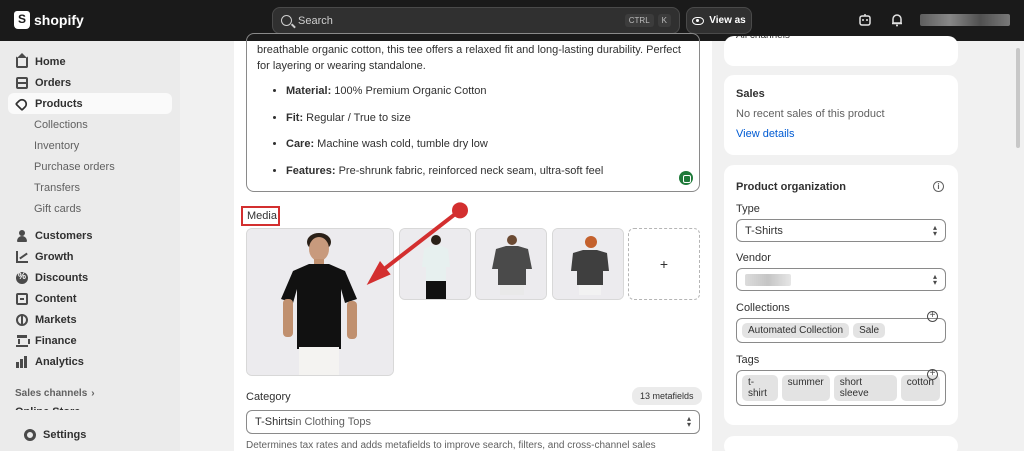 The width and height of the screenshot is (1024, 451). Describe the element at coordinates (865, 388) in the screenshot. I see `tag-chip: short sleeve` at that location.